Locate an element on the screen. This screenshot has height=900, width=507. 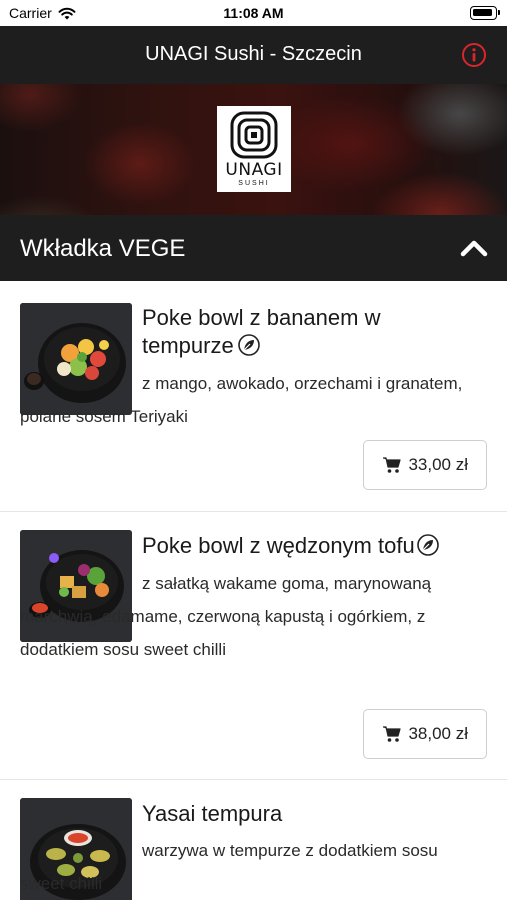
status-time: 11:08 AM is located at coordinates (253, 13).